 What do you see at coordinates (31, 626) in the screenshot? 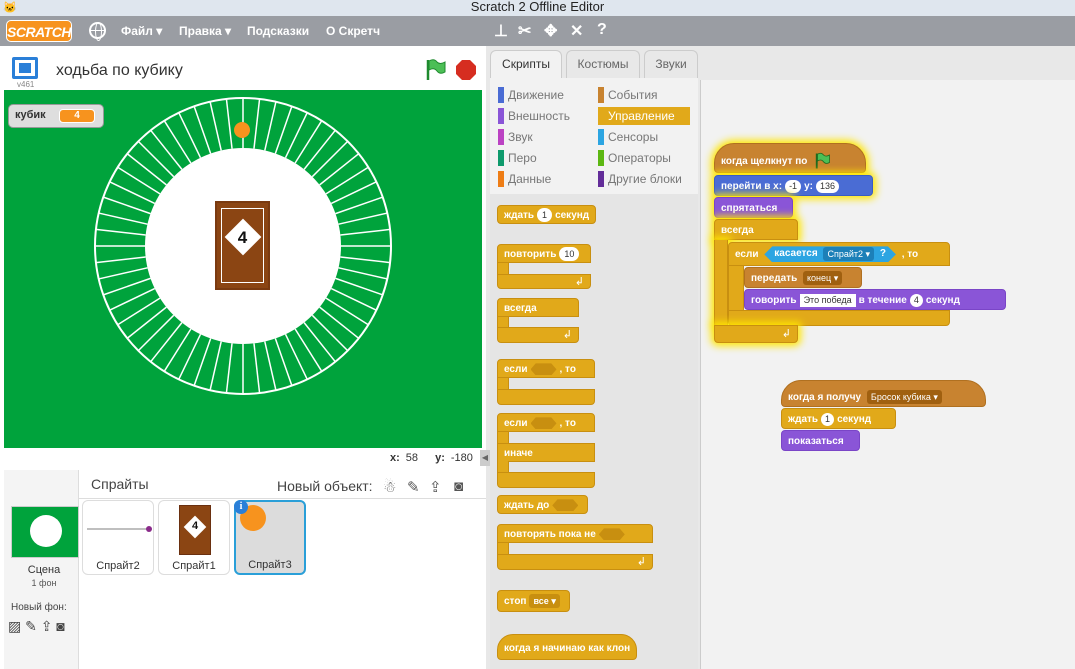
I see `backdrop-paint-icon: ✎` at bounding box center [31, 626].